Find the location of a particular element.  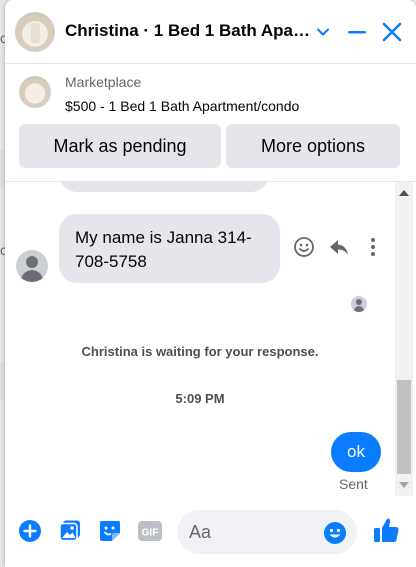

like-icon is located at coordinates (386, 530).